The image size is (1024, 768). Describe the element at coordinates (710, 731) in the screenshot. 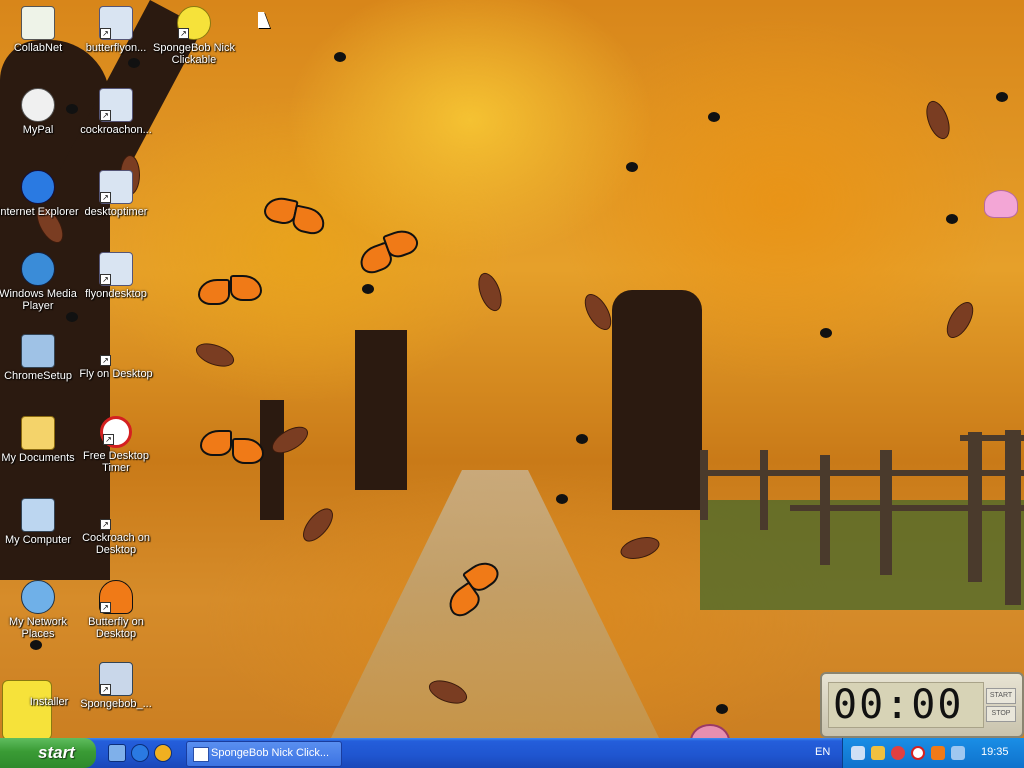

I see `snail-sprite` at that location.